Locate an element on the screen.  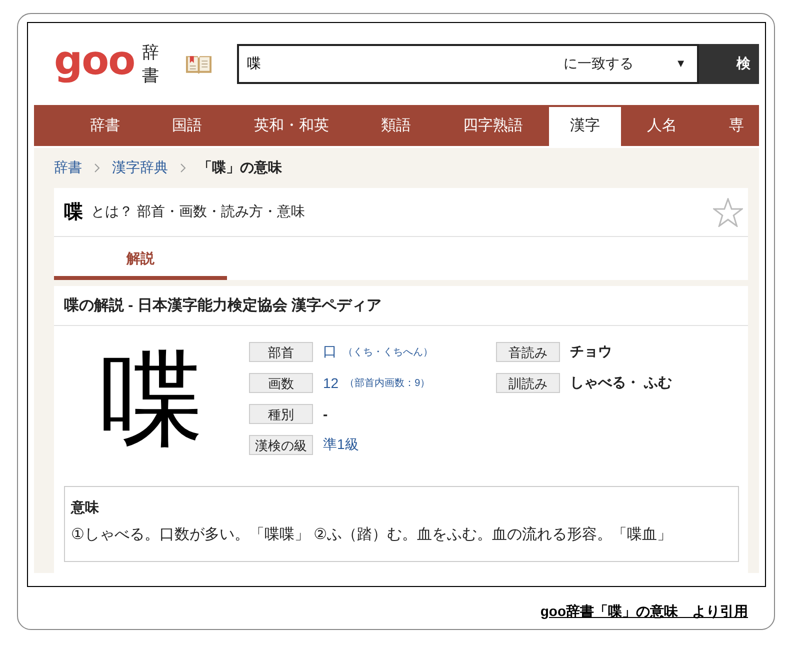
field-note: （くち・くちへん） is located at coordinates (388, 352).